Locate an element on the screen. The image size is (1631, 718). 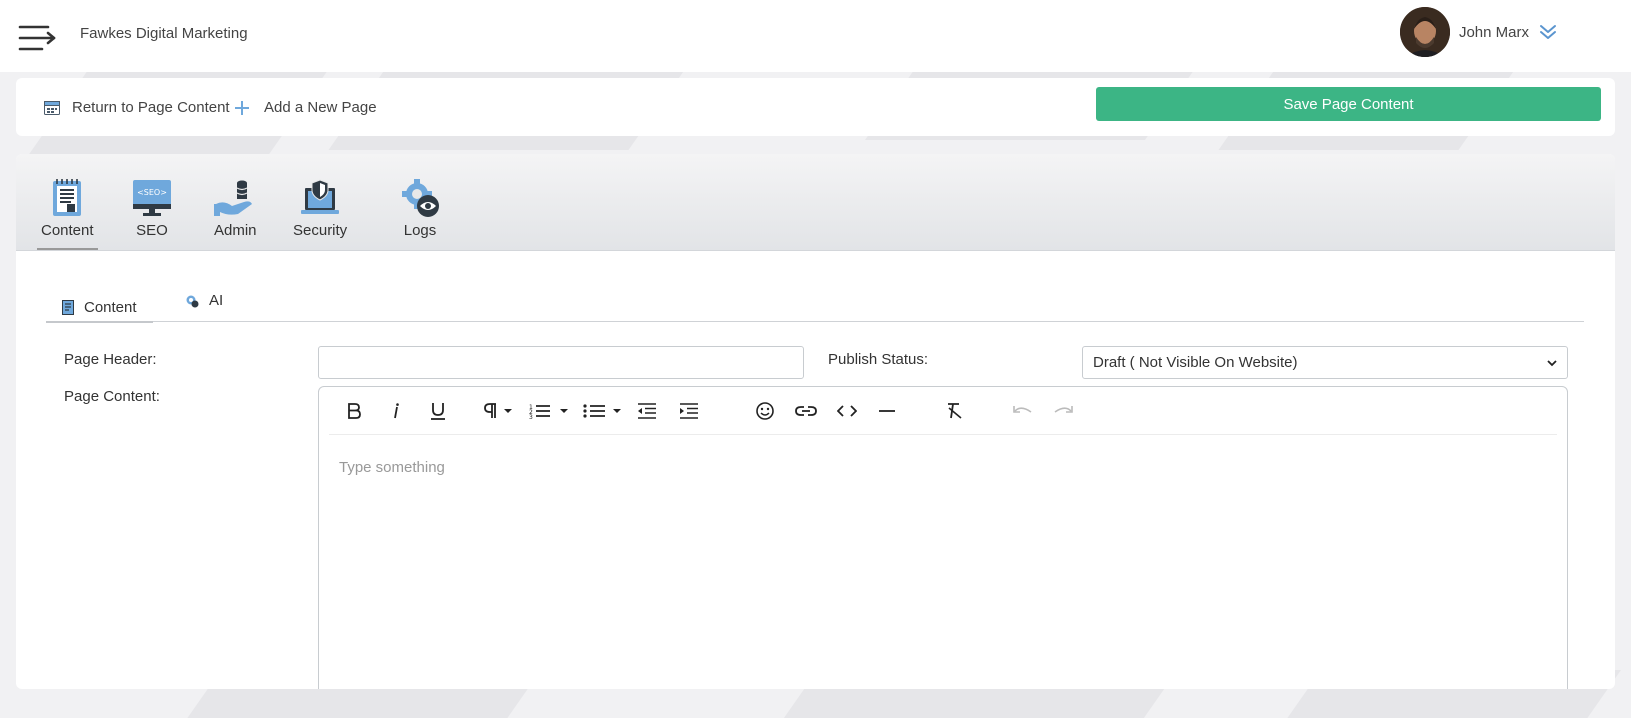
hamburger-menu-icon is located at coordinates (37, 38).